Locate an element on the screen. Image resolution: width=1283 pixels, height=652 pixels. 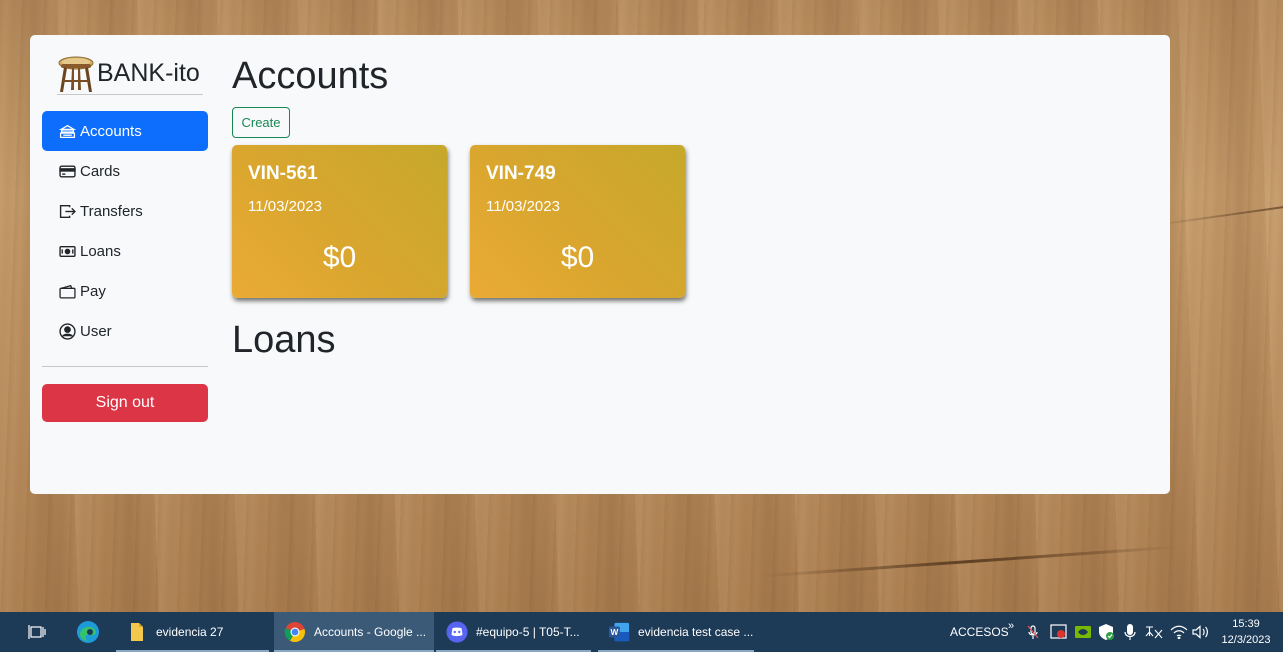
edge-icon is located at coordinates (88, 632).